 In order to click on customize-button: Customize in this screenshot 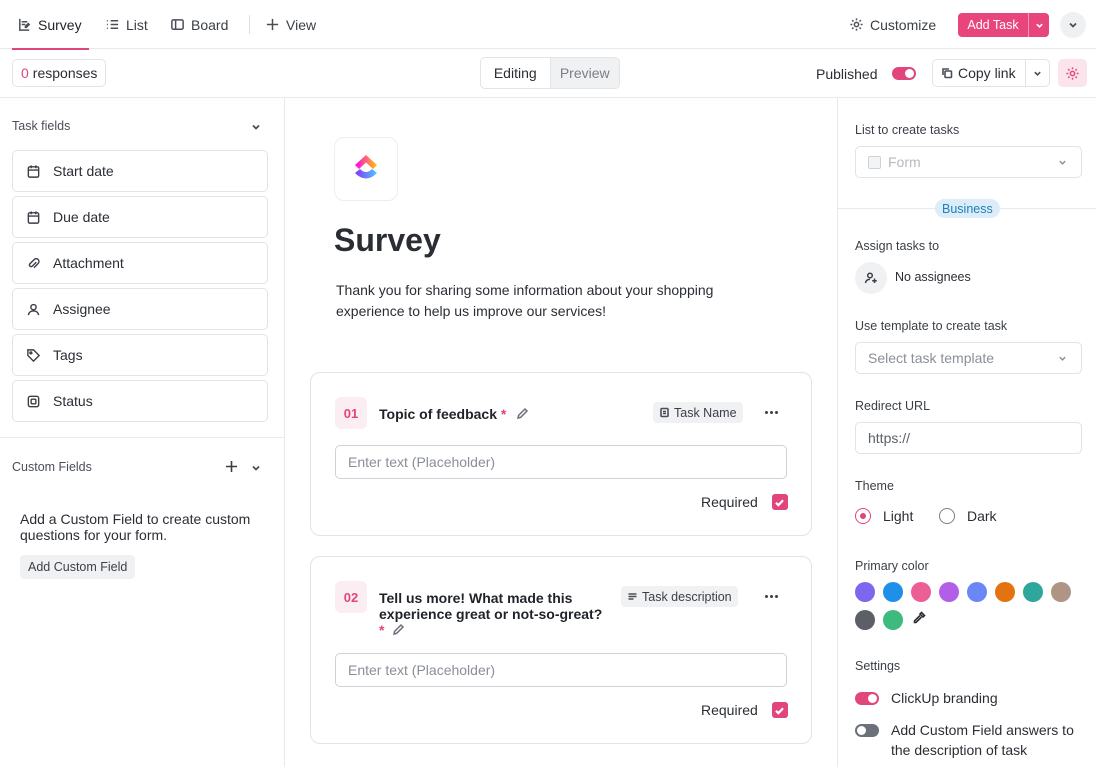, I will do `click(892, 24)`.